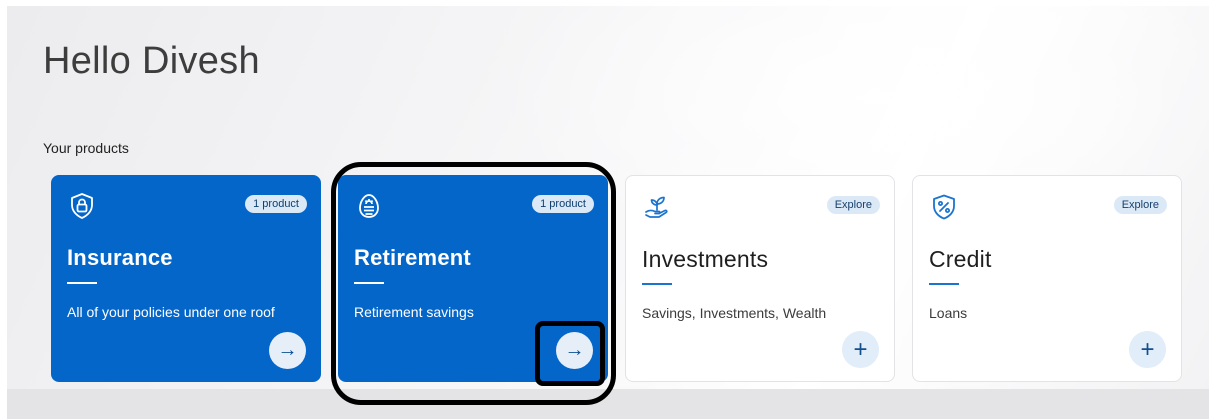 This screenshot has height=419, width=1209. I want to click on card-title: Investments, so click(705, 259).